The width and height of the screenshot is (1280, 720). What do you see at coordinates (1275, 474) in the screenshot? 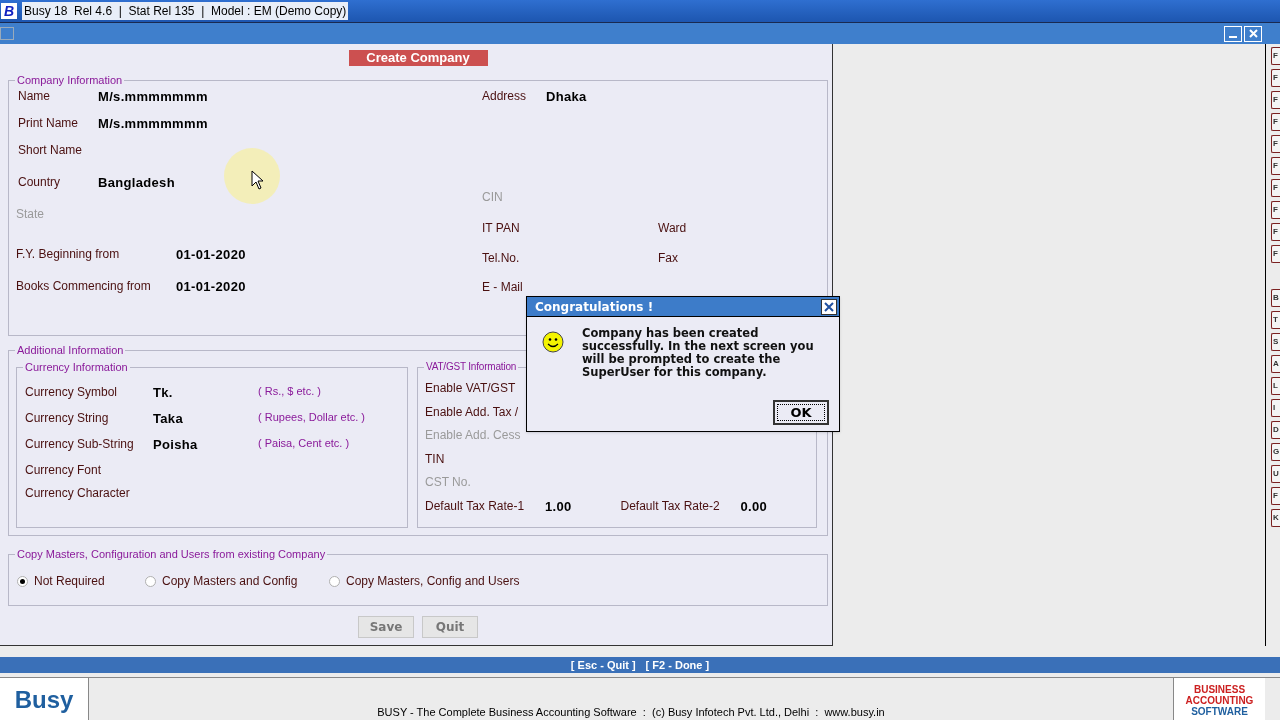
I see `side-key-button: U` at bounding box center [1275, 474].